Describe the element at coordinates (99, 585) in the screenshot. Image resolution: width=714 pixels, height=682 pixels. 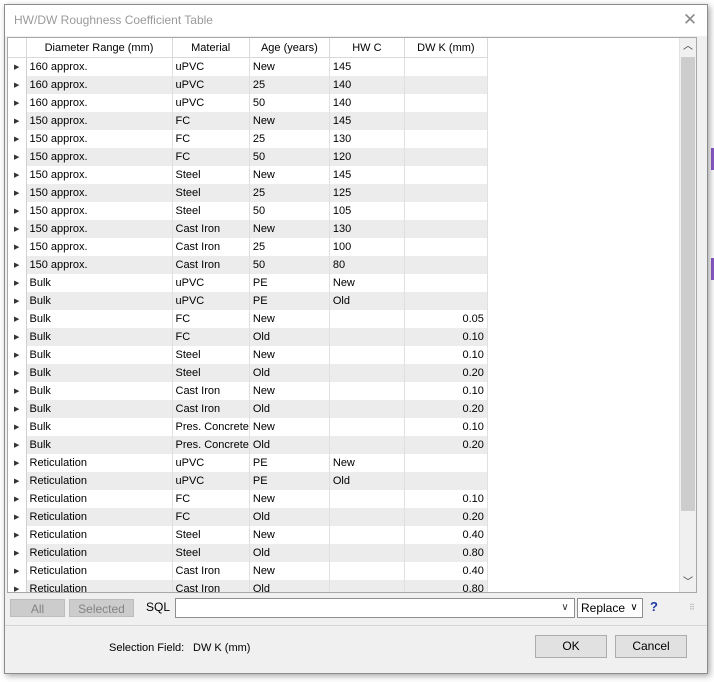
I see `table-cell: Reticulation` at that location.